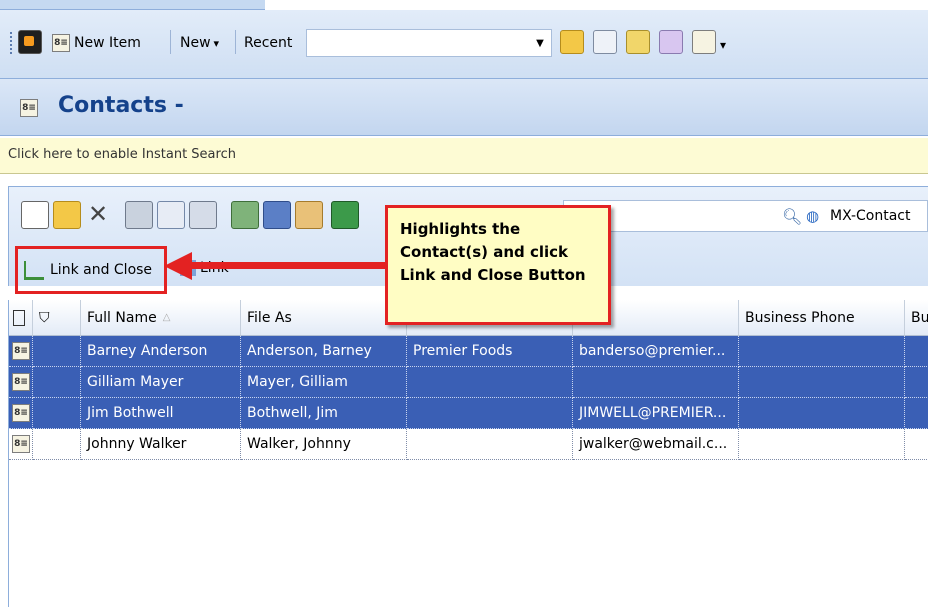  What do you see at coordinates (29, 108) in the screenshot?
I see `contacts-icon: 8≡` at bounding box center [29, 108].